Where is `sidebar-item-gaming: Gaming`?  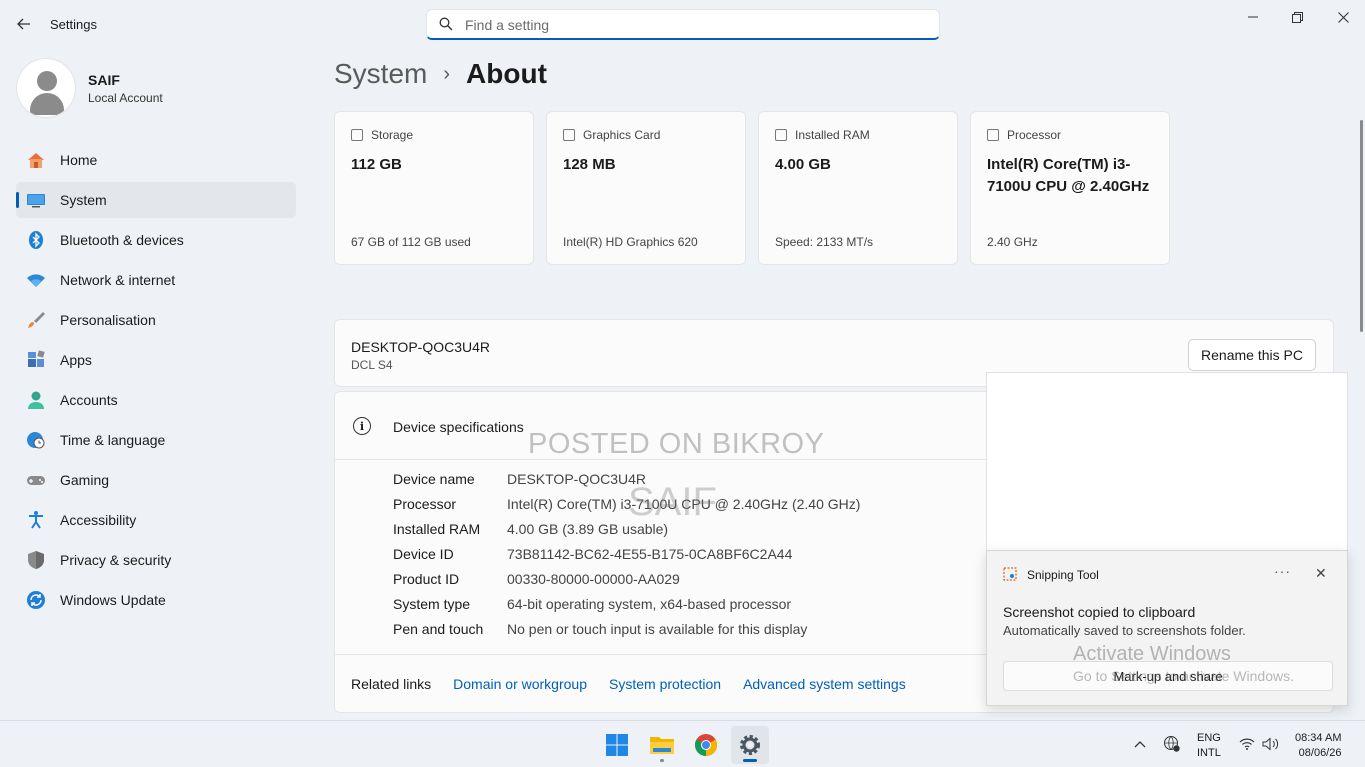 sidebar-item-gaming: Gaming is located at coordinates (156, 480).